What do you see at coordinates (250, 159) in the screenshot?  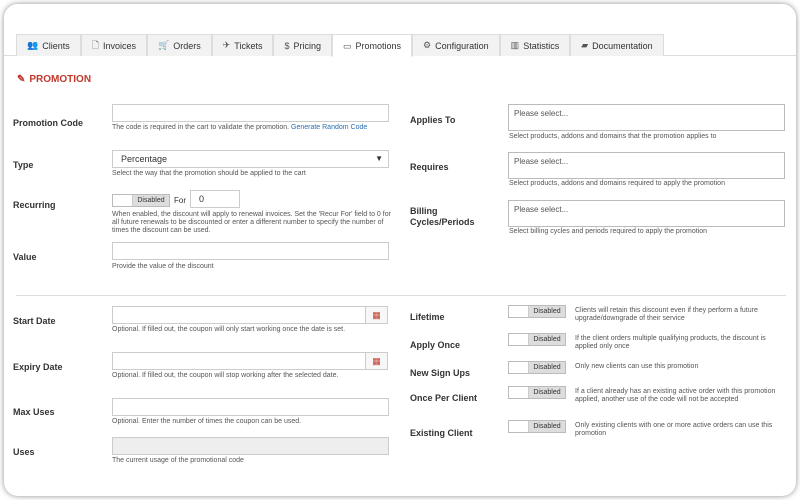 I see `type-select: Percentage ▼` at bounding box center [250, 159].